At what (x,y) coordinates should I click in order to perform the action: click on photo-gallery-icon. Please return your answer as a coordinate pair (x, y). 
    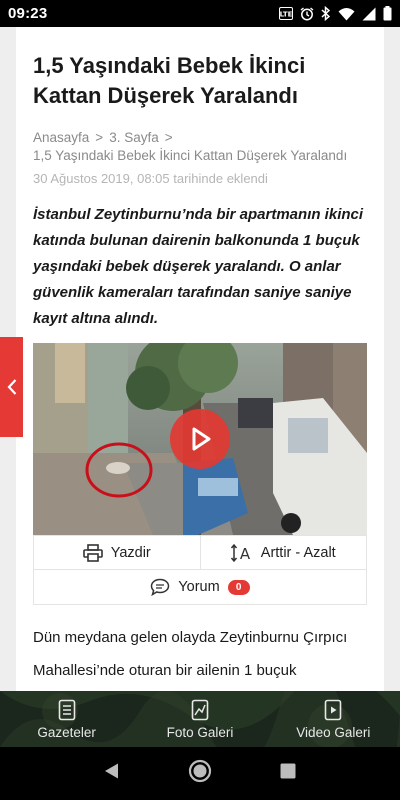
    Looking at the image, I should click on (200, 709).